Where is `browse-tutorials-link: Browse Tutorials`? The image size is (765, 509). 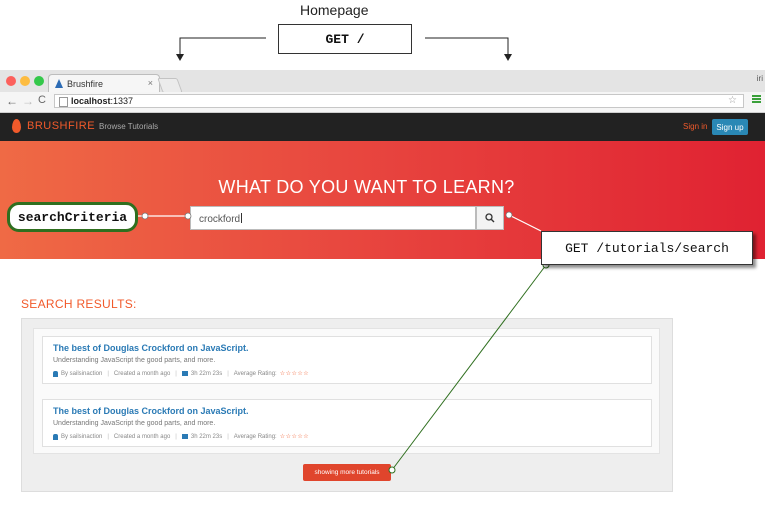 browse-tutorials-link: Browse Tutorials is located at coordinates (128, 126).